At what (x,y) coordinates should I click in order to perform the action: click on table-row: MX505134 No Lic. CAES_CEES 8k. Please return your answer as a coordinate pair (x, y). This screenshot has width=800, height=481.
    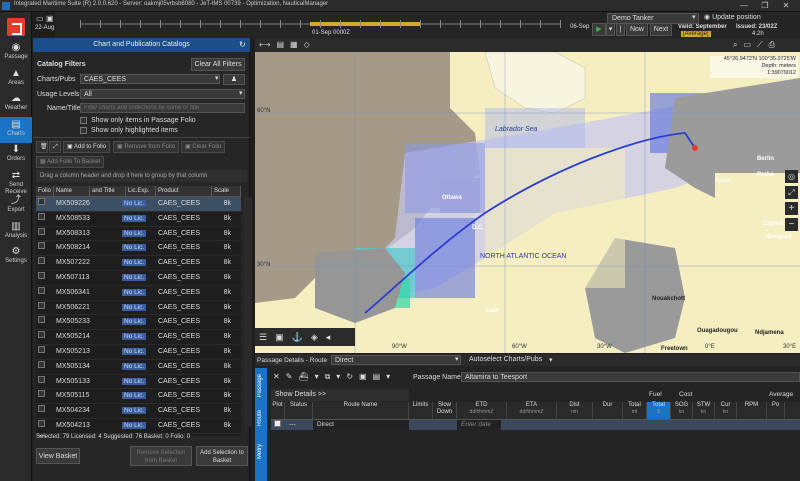
    Looking at the image, I should click on (138, 367).